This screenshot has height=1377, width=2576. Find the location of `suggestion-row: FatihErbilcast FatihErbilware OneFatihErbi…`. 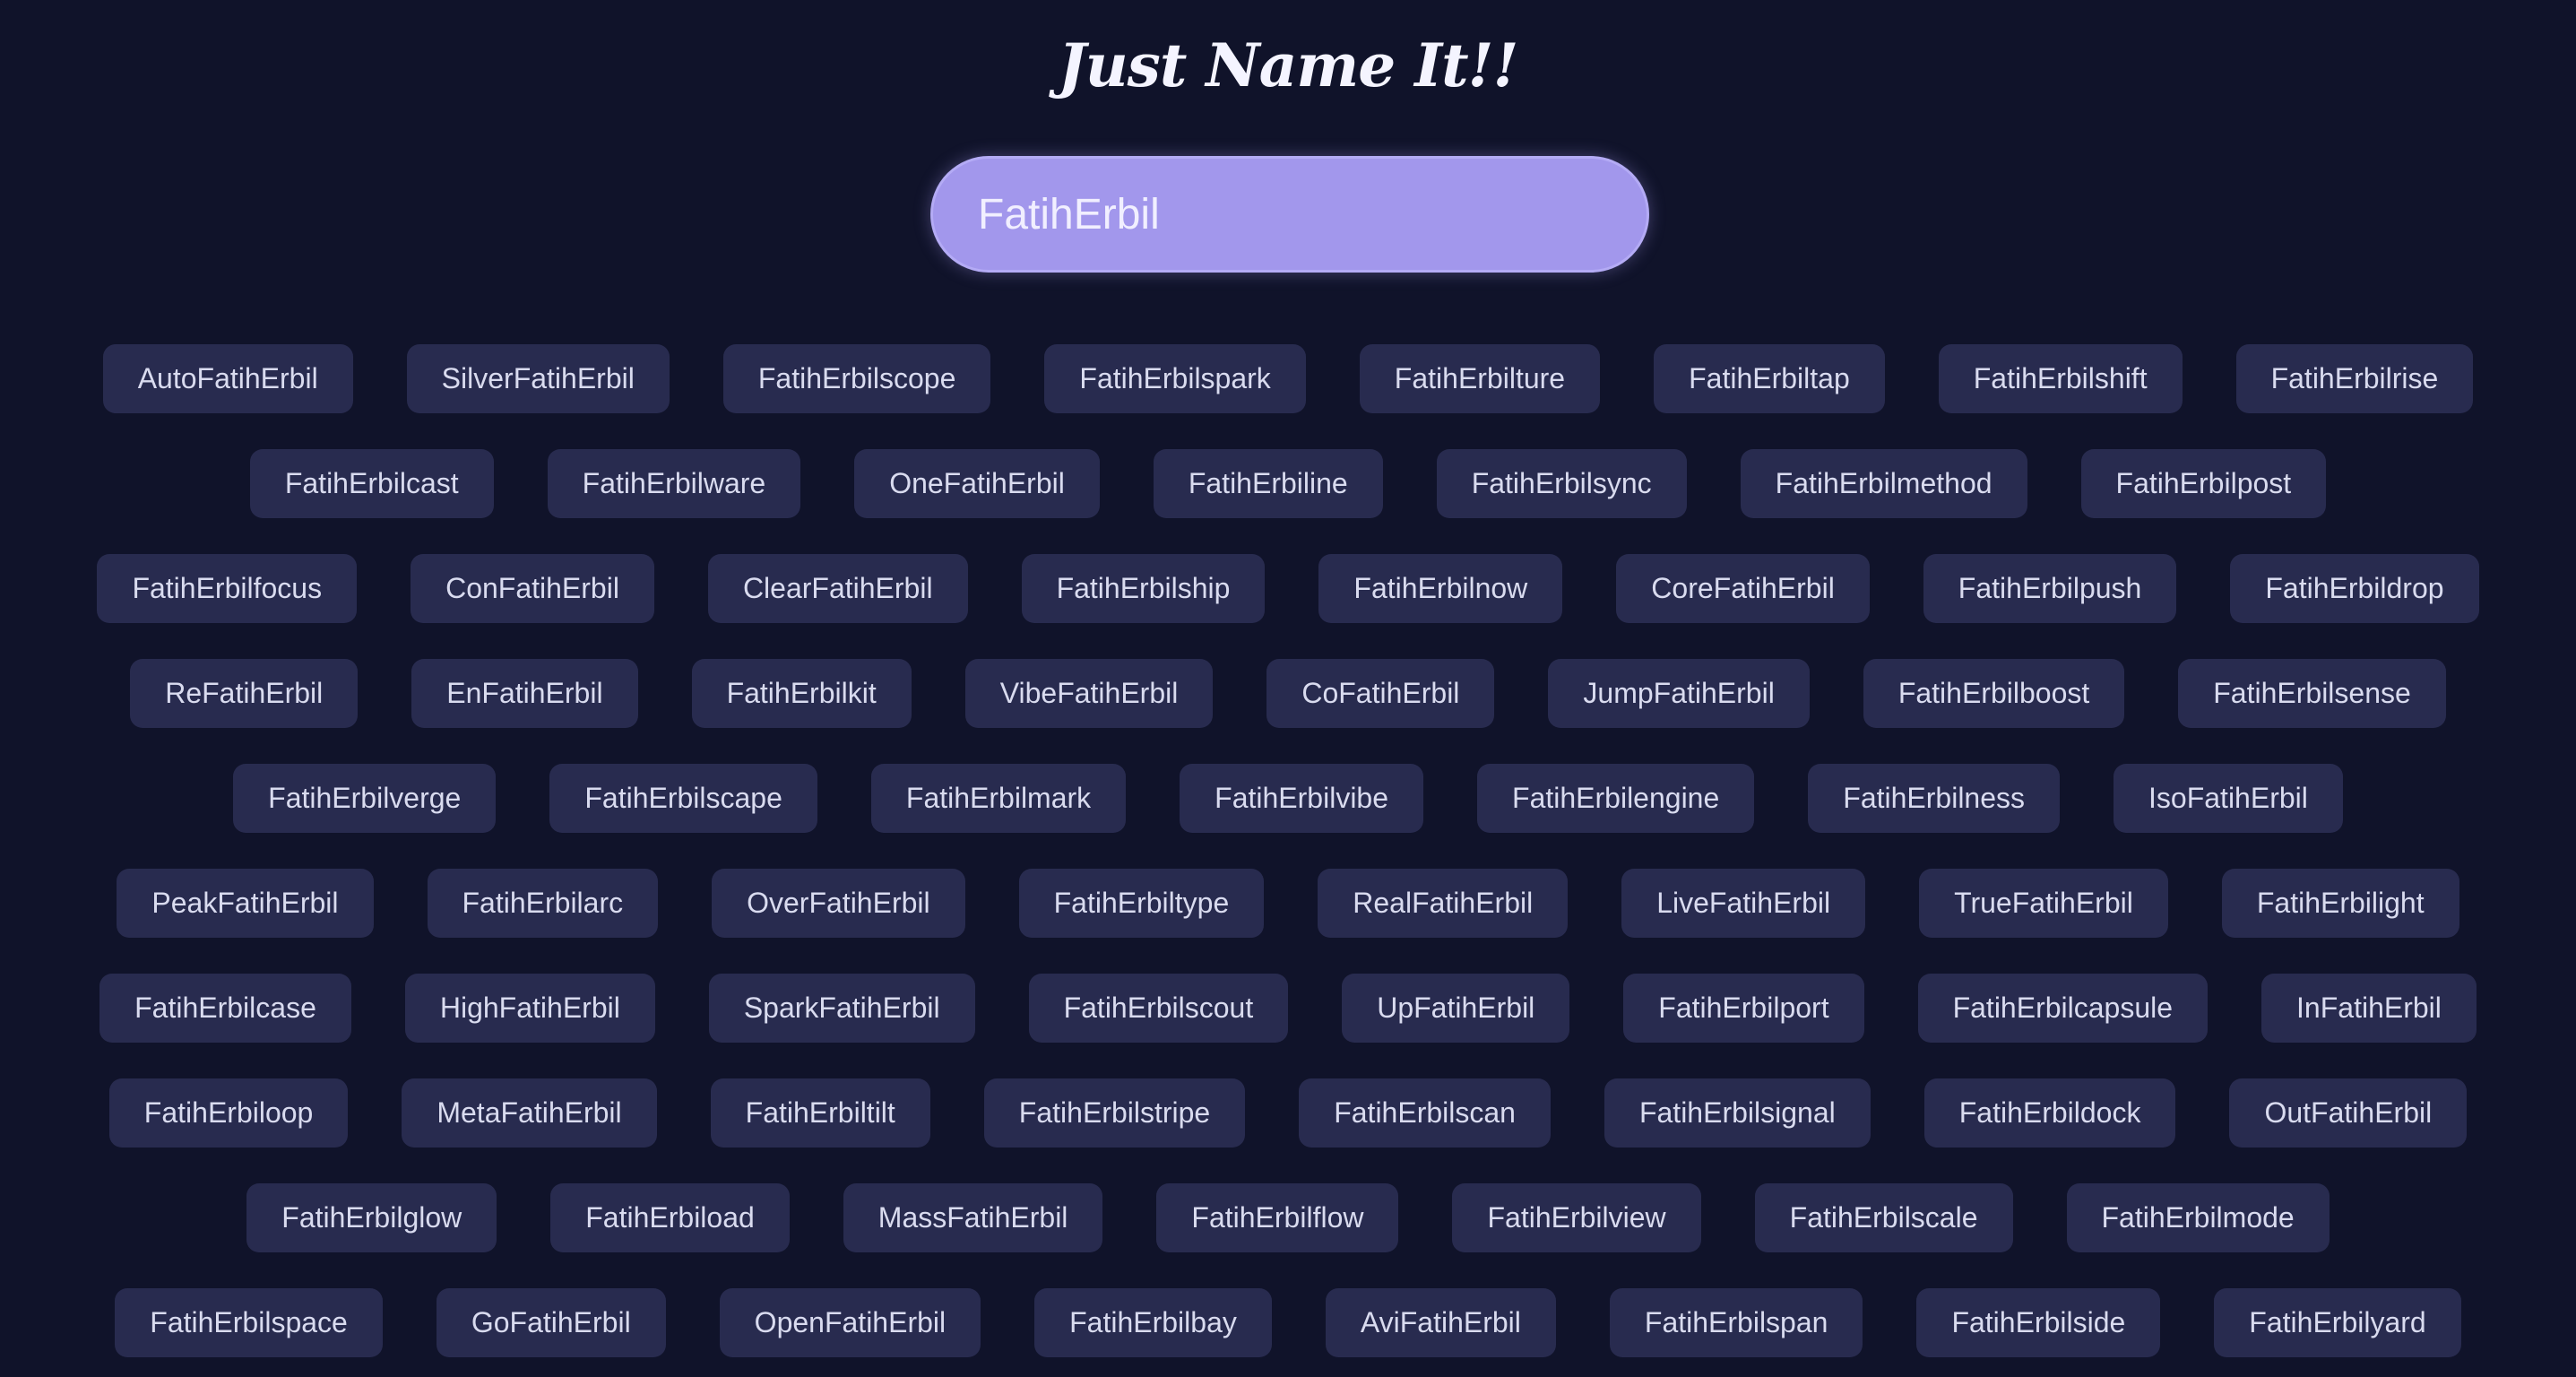

suggestion-row: FatihErbilcast FatihErbilware OneFatihErbi… is located at coordinates (1288, 484).